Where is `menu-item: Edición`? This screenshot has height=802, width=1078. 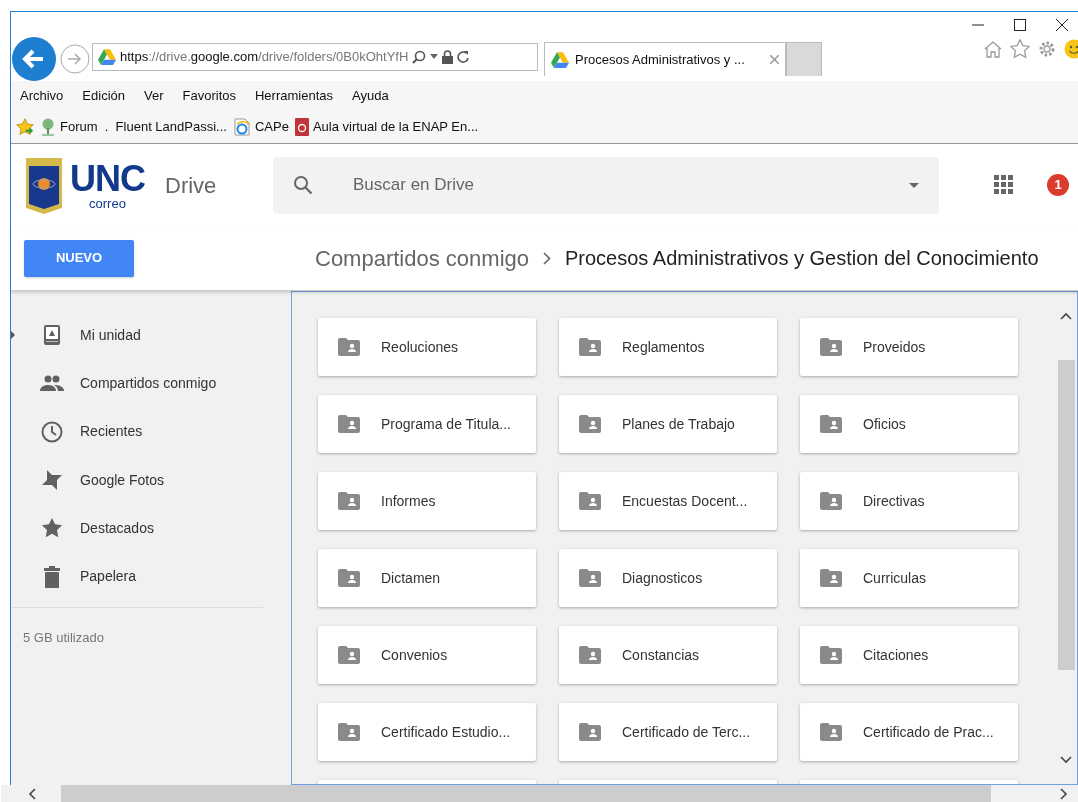 menu-item: Edición is located at coordinates (103, 96).